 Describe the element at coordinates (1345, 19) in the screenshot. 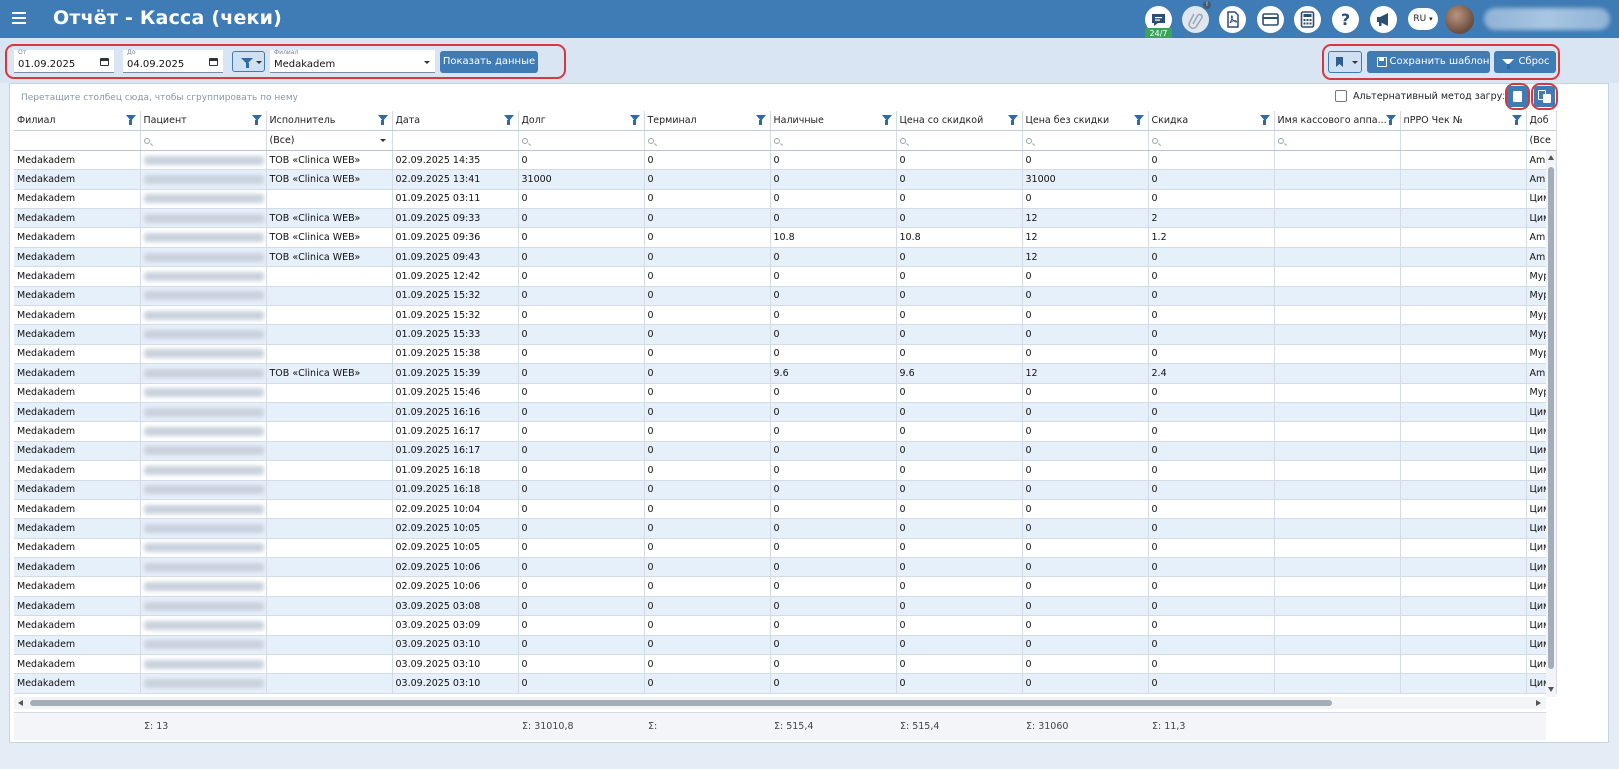

I see `help-icon: ?` at that location.